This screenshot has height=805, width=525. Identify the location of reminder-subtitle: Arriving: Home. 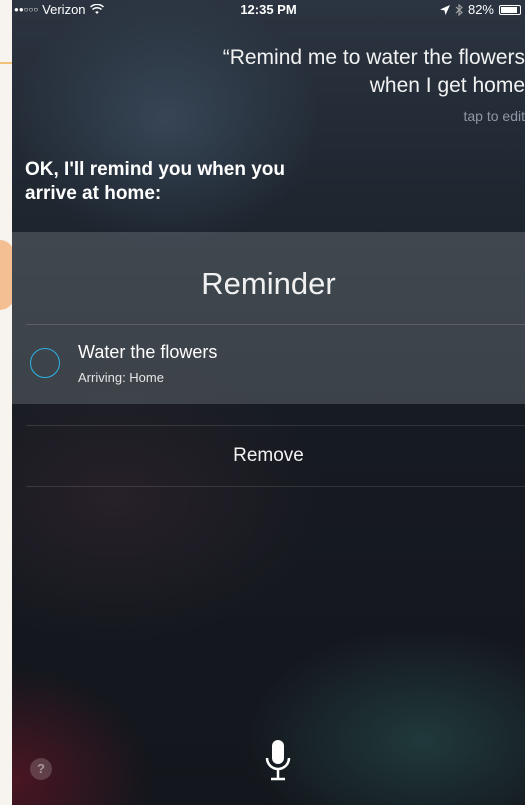
(121, 377).